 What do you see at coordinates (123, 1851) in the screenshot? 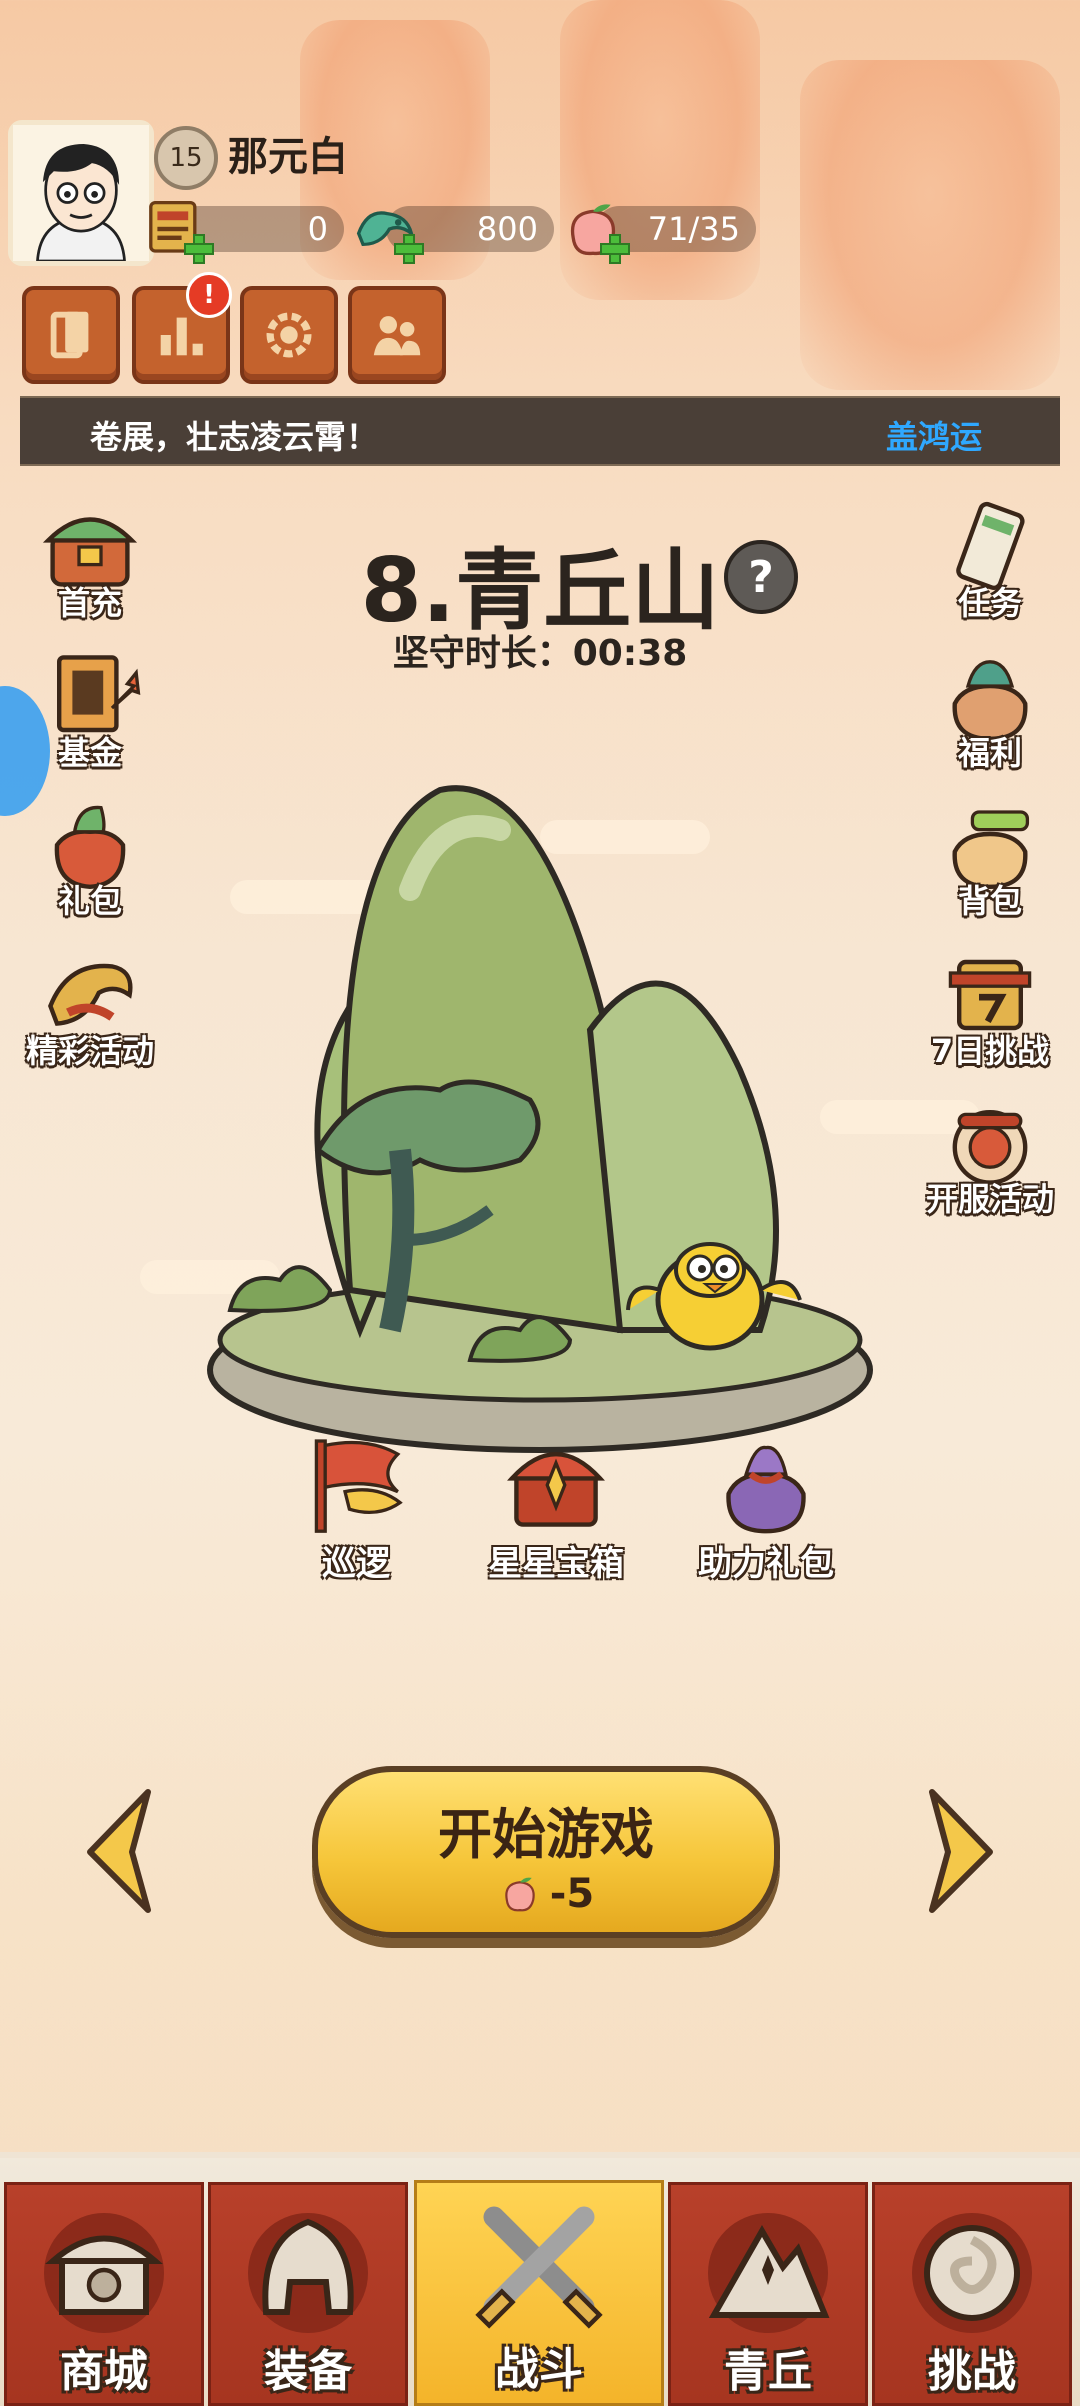
I see `previous-stage-arrow` at bounding box center [123, 1851].